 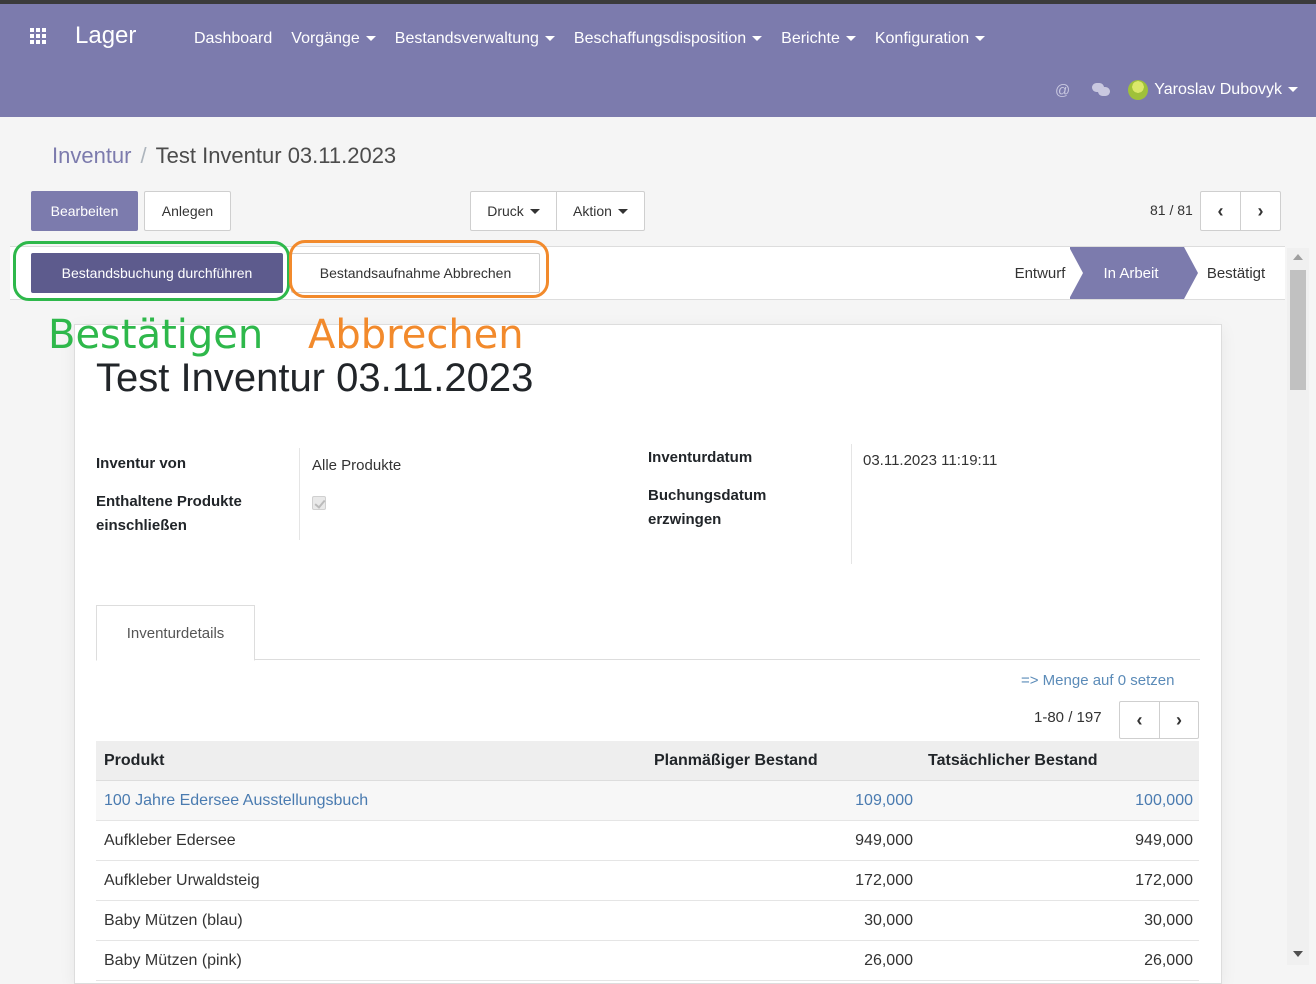 I want to click on mention-at-icon: @, so click(x=1062, y=90).